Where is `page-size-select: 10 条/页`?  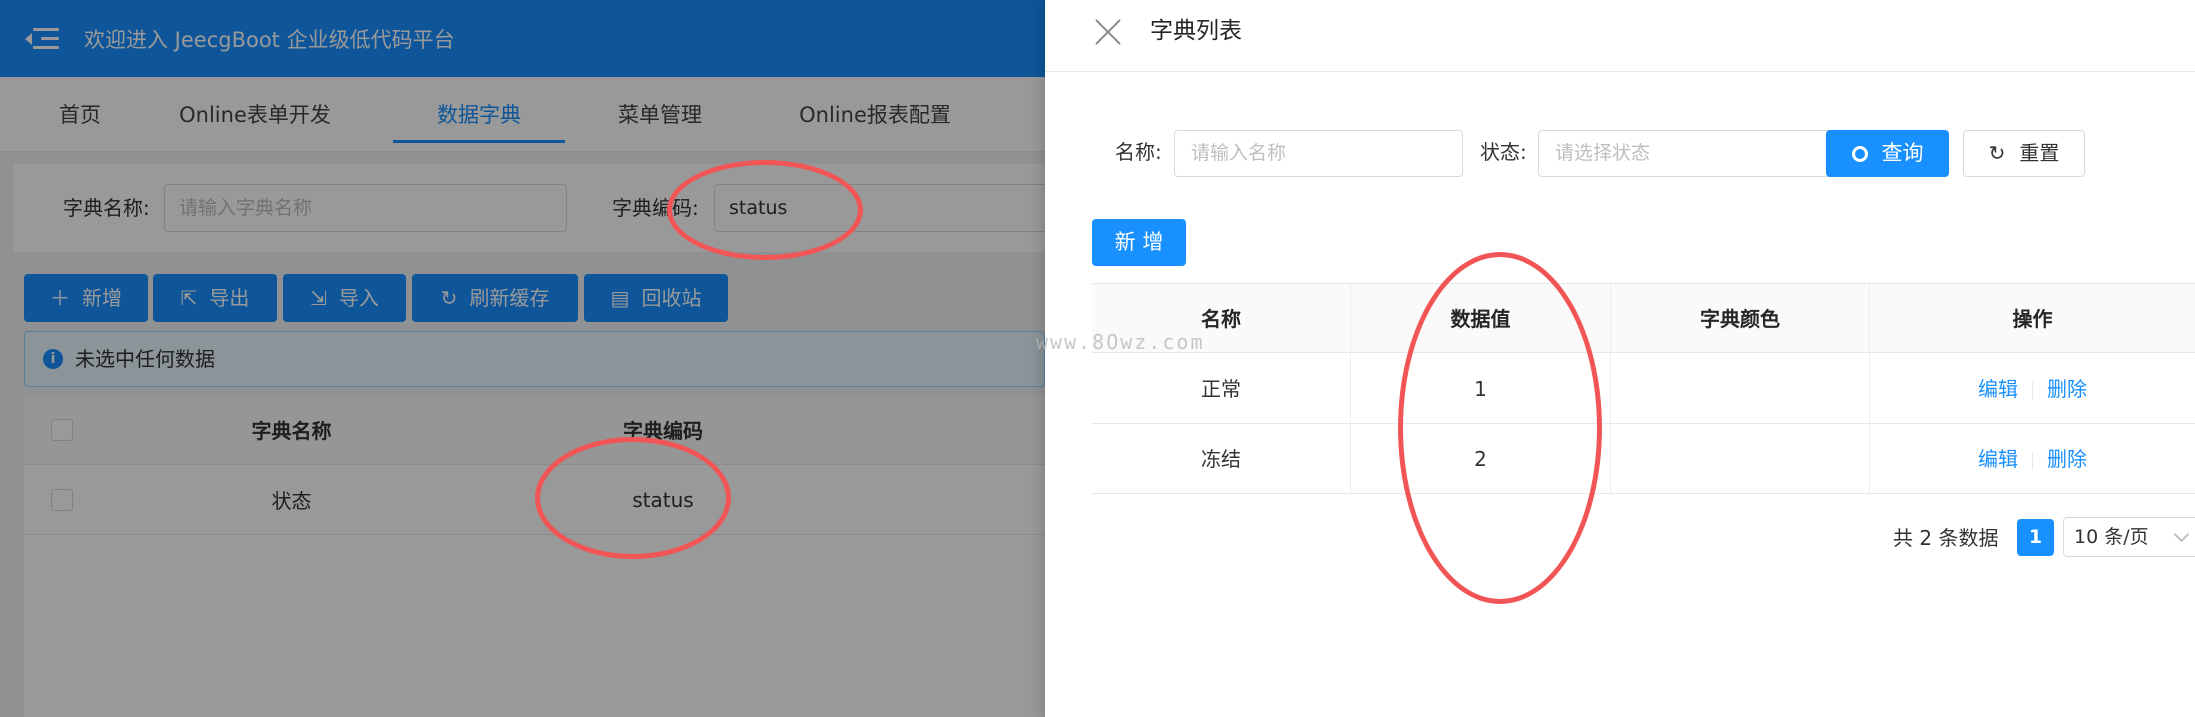 page-size-select: 10 条/页 is located at coordinates (2129, 537).